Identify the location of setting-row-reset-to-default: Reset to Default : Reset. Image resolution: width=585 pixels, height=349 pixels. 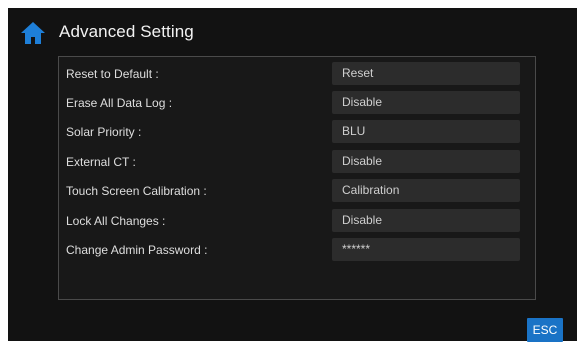
(297, 74).